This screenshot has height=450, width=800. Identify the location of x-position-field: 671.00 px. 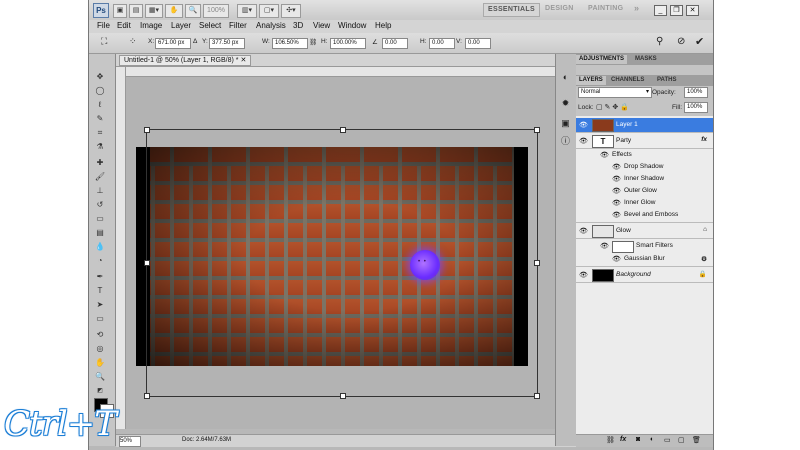
(173, 43).